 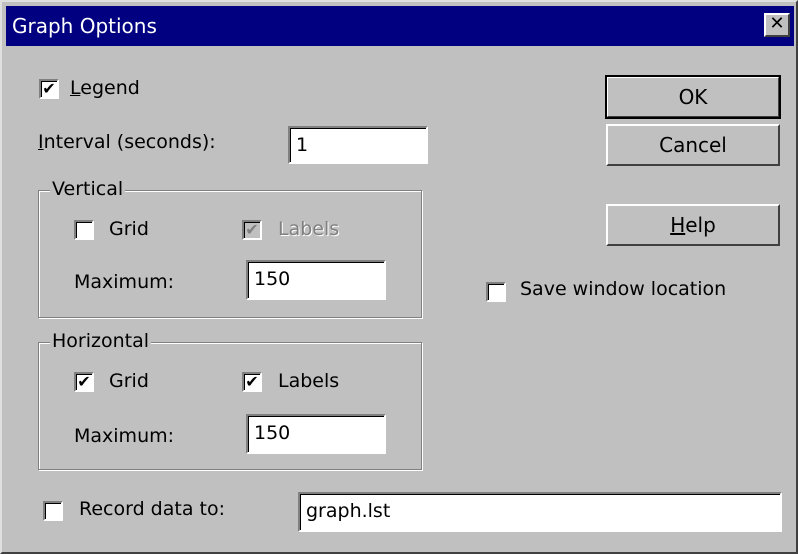 I want to click on legend-checkbox: ✔, so click(x=49, y=89).